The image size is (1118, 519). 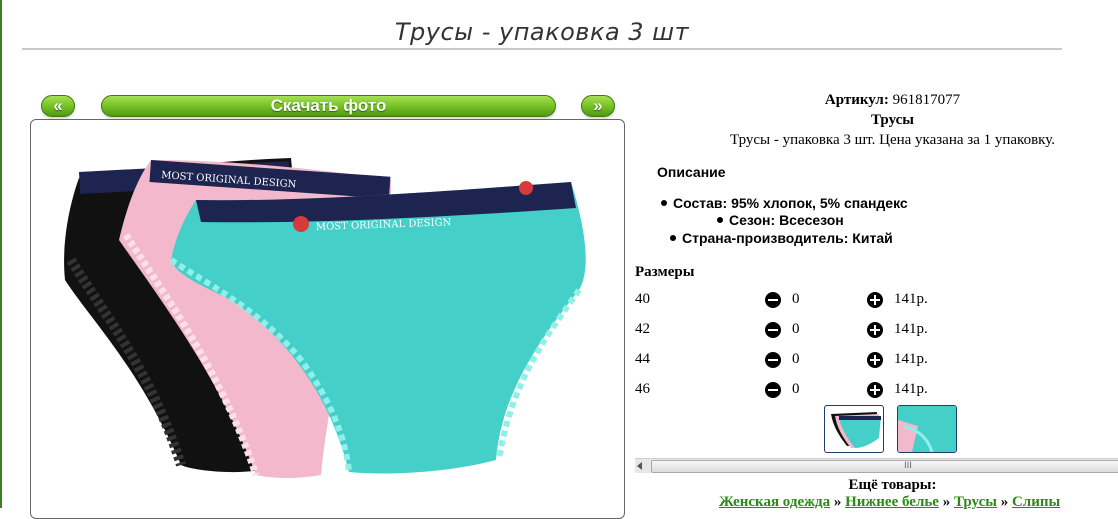 What do you see at coordinates (642, 329) in the screenshot?
I see `size-value: 42` at bounding box center [642, 329].